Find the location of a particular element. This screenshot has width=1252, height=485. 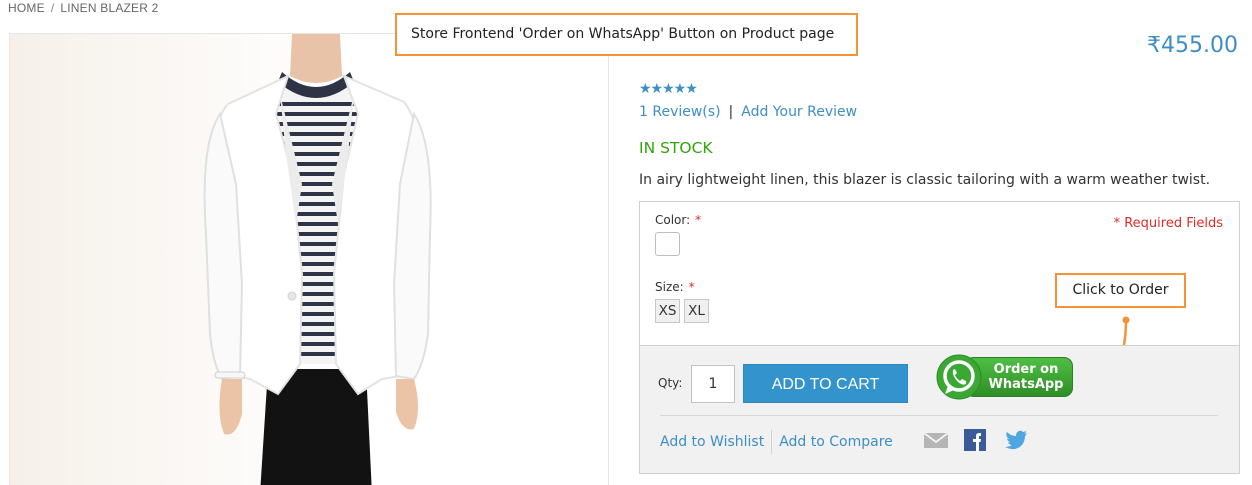

annotation-click-to-order: Click to Order is located at coordinates (1120, 290).